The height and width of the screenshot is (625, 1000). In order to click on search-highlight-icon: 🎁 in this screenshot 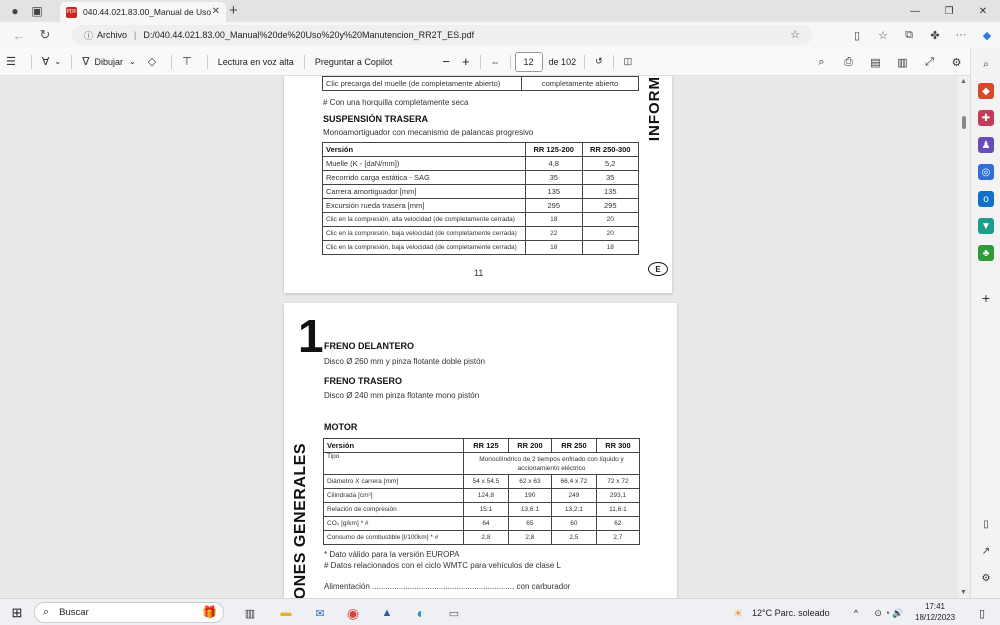, I will do `click(209, 612)`.